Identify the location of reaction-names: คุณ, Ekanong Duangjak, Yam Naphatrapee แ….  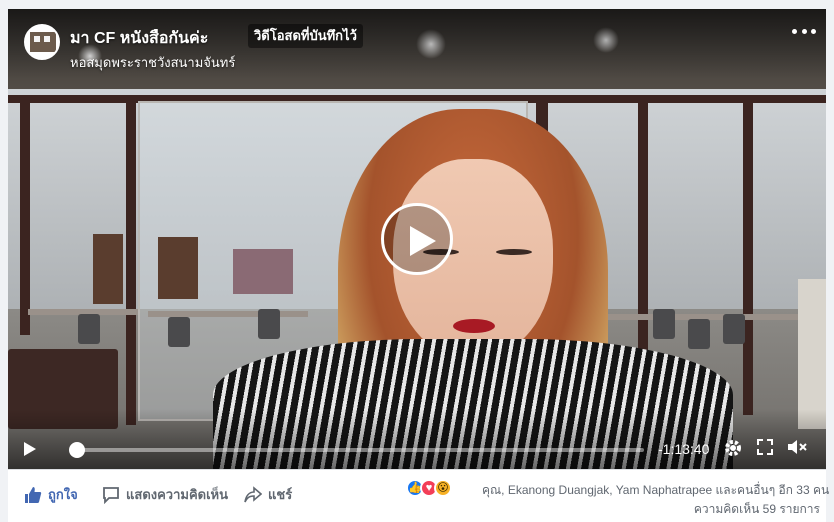
(655, 490).